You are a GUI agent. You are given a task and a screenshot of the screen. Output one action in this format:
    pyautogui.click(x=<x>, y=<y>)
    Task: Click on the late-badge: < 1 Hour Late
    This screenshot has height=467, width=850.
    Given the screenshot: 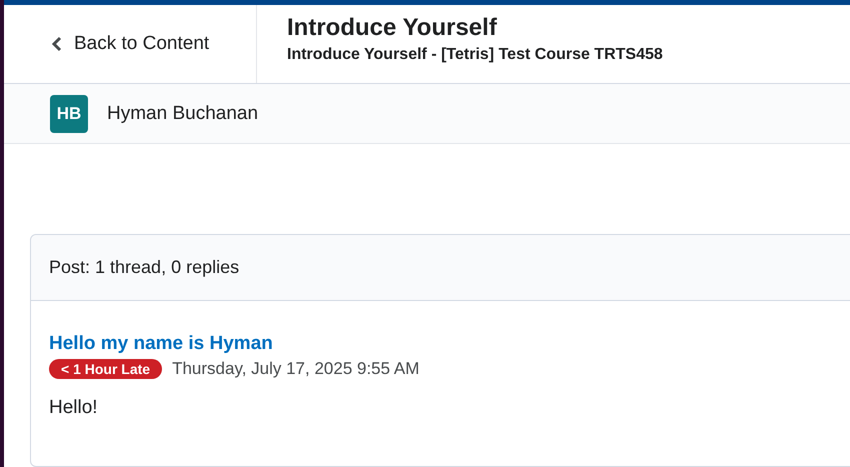 What is the action you would take?
    pyautogui.click(x=105, y=369)
    